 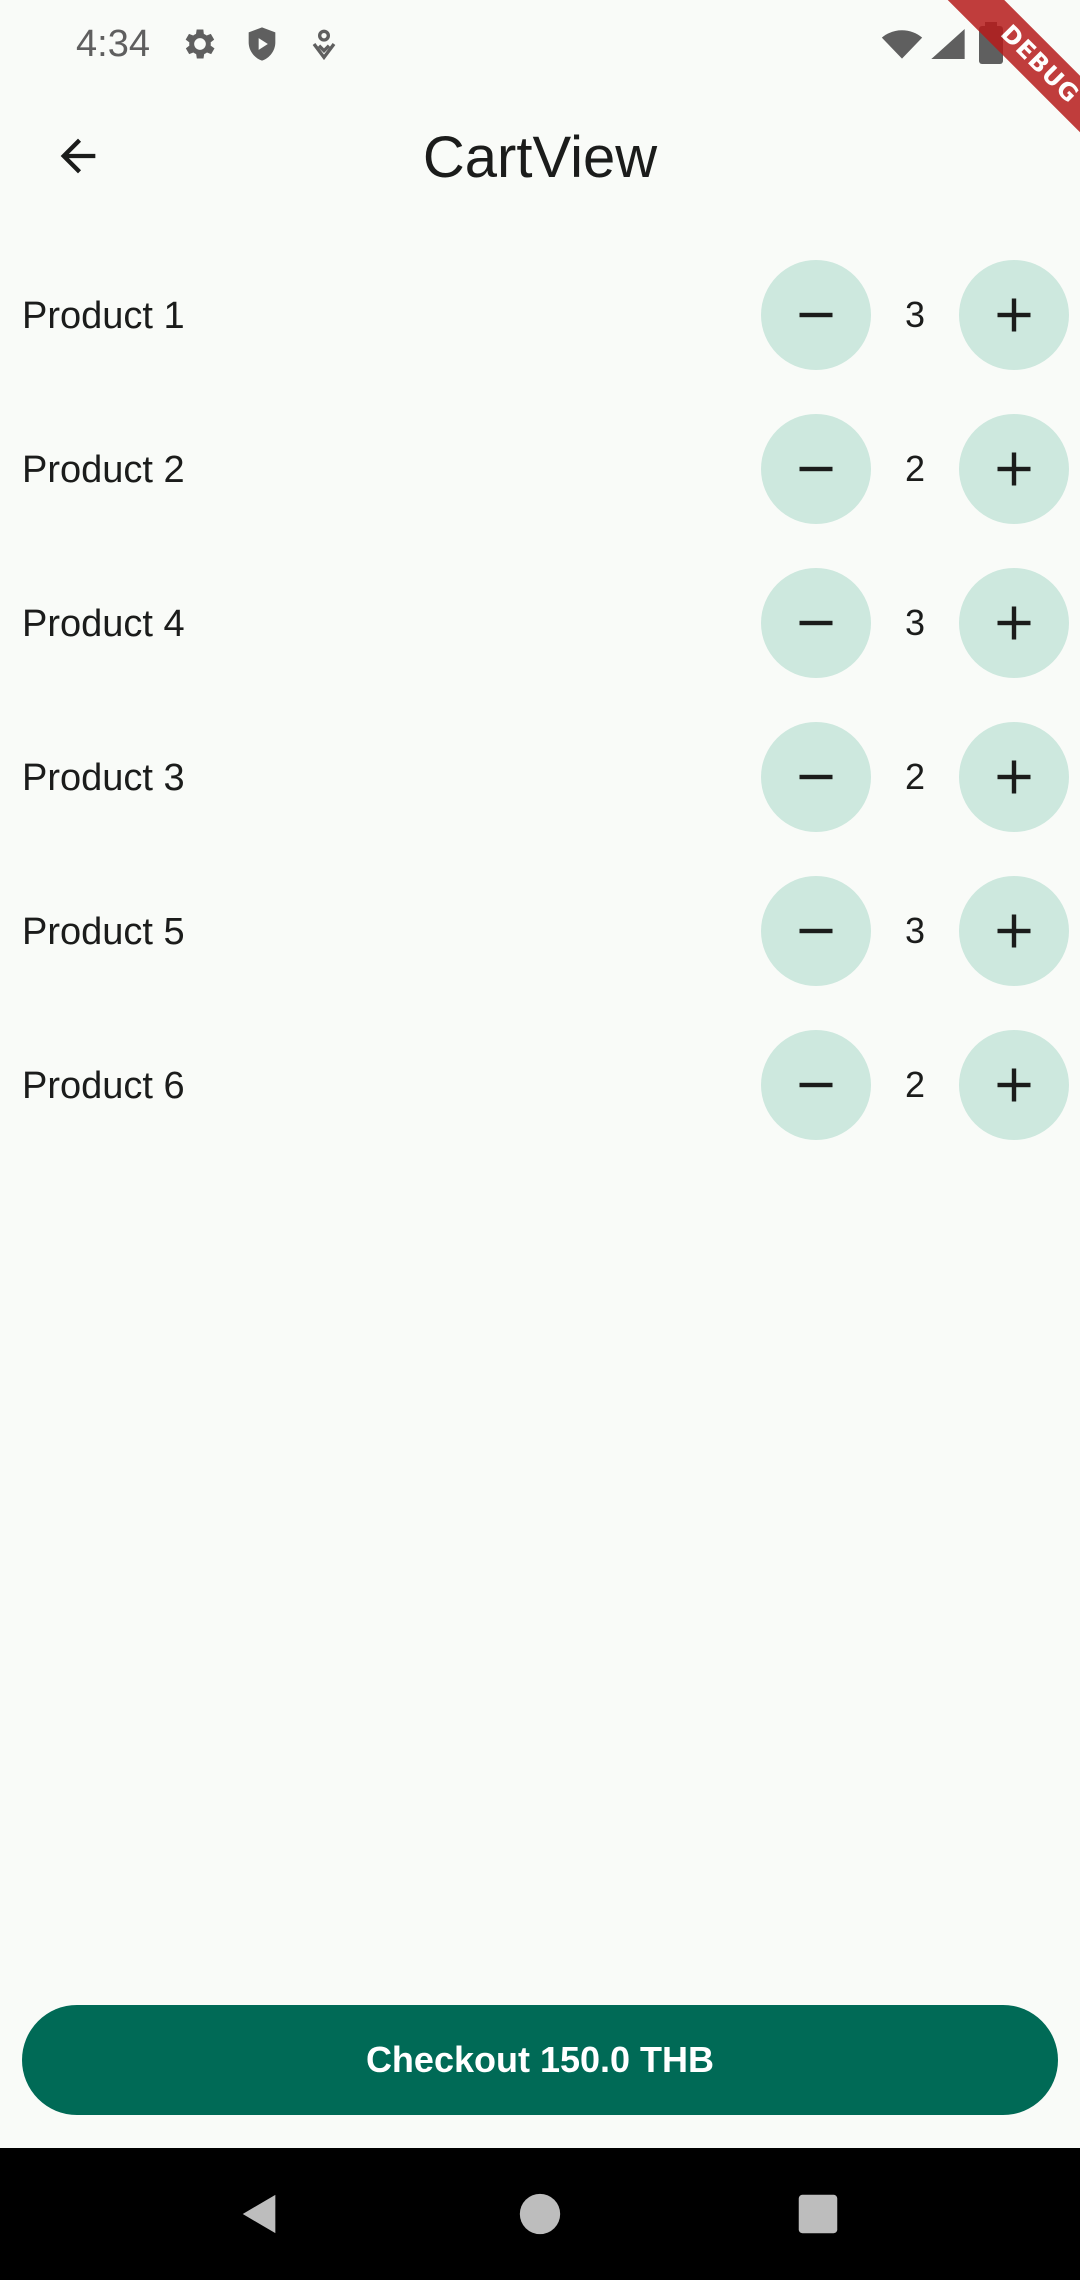 I want to click on cart-item: Product 3 2, so click(x=540, y=799).